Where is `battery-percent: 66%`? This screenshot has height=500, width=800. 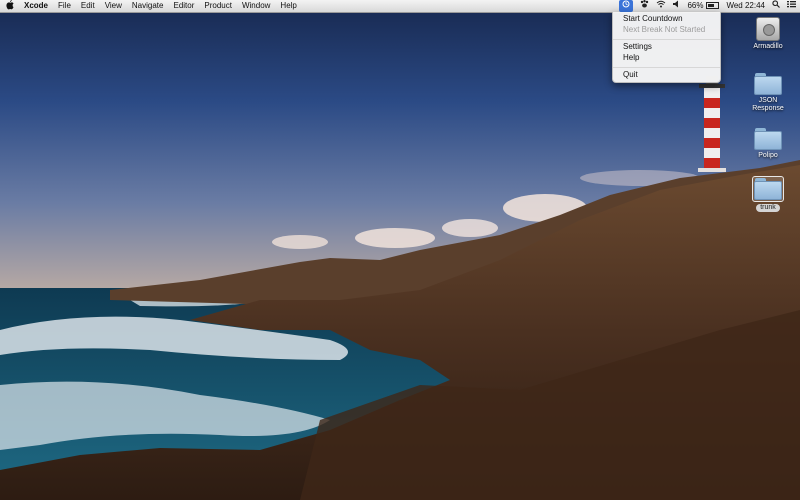
battery-percent: 66% is located at coordinates (695, 6).